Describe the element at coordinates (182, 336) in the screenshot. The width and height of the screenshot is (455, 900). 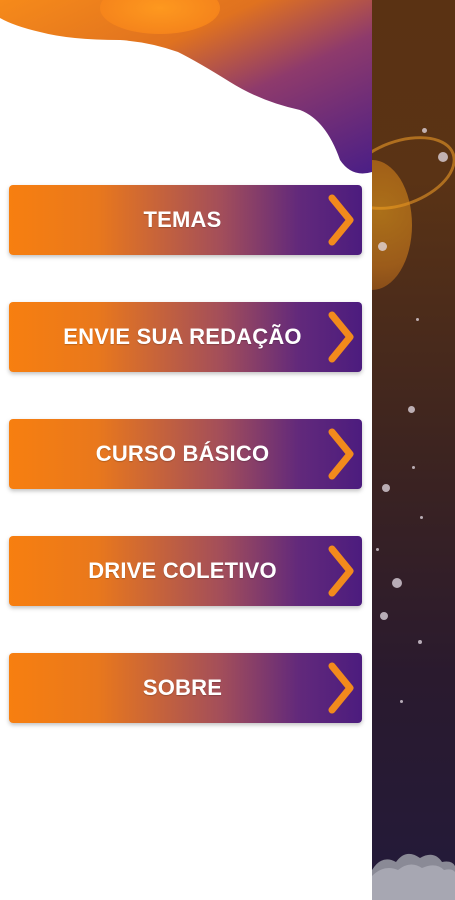
I see `menu-item-label: ENVIE SUA REDAÇÃO` at that location.